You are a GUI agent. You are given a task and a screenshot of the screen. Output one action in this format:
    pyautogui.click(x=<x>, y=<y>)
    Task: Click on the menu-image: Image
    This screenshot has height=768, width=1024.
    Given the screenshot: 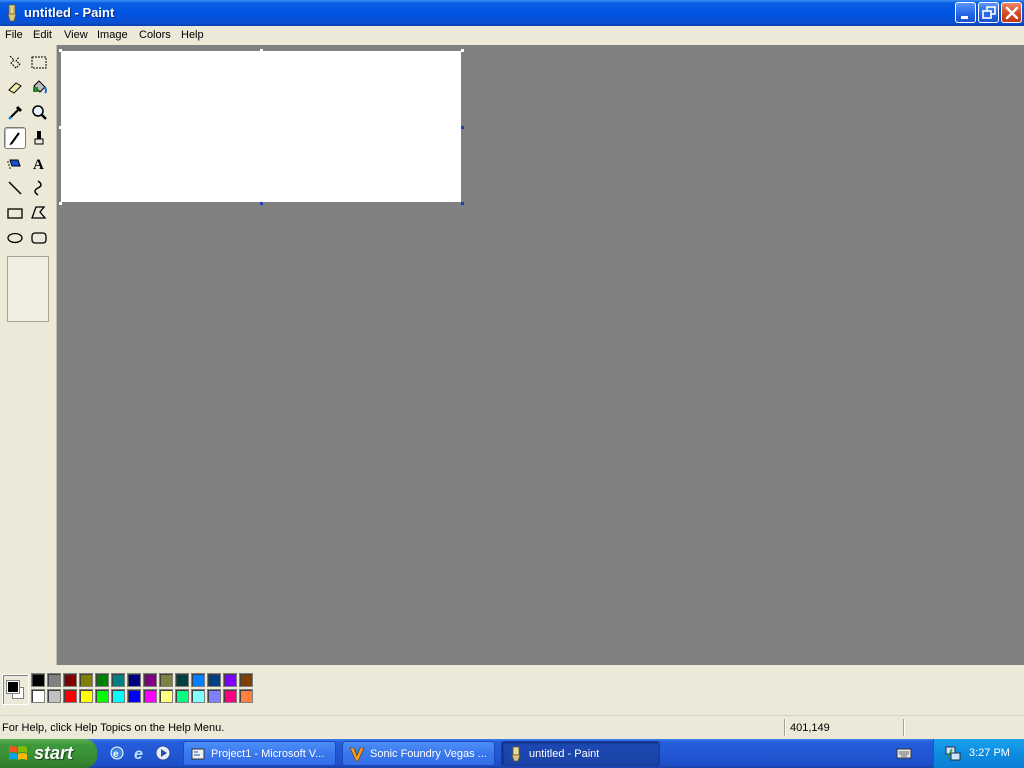 What is the action you would take?
    pyautogui.click(x=112, y=35)
    